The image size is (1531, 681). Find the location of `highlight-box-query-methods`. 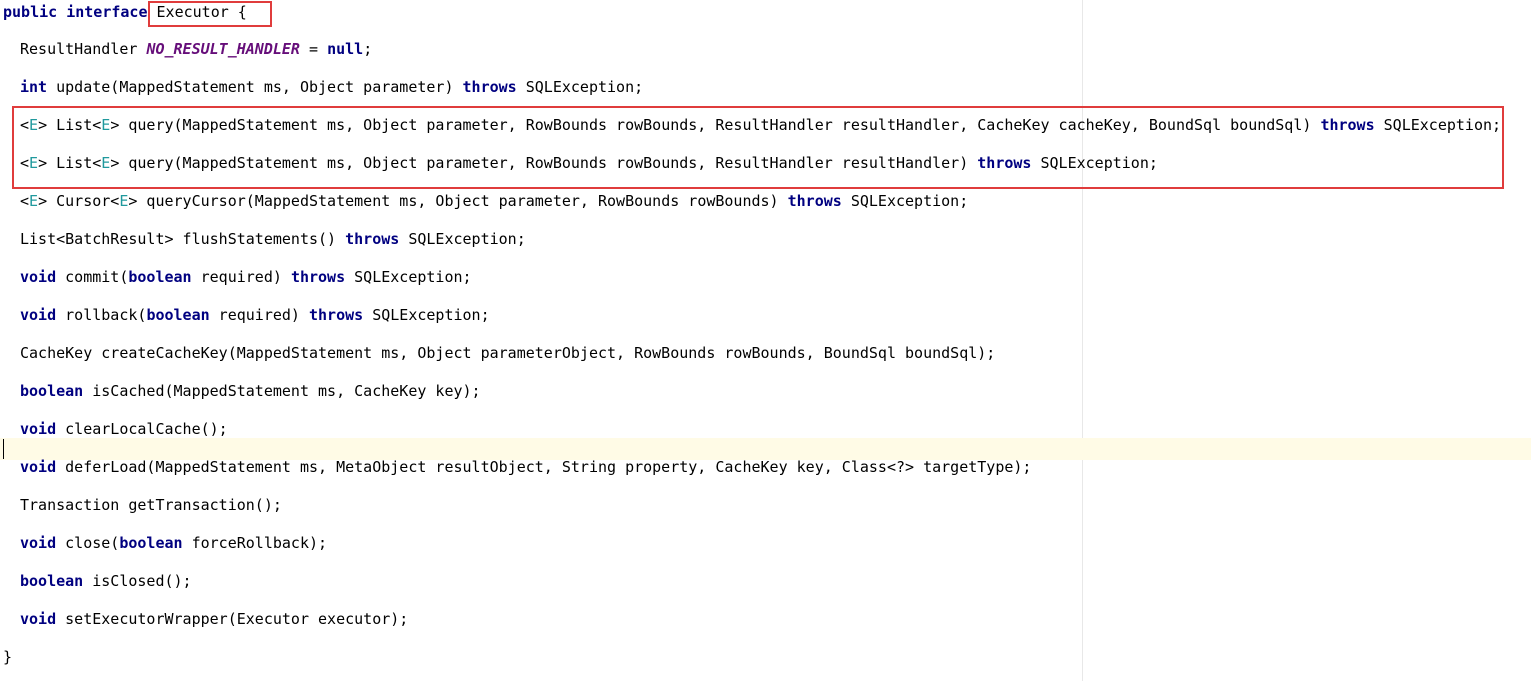

highlight-box-query-methods is located at coordinates (758, 147).